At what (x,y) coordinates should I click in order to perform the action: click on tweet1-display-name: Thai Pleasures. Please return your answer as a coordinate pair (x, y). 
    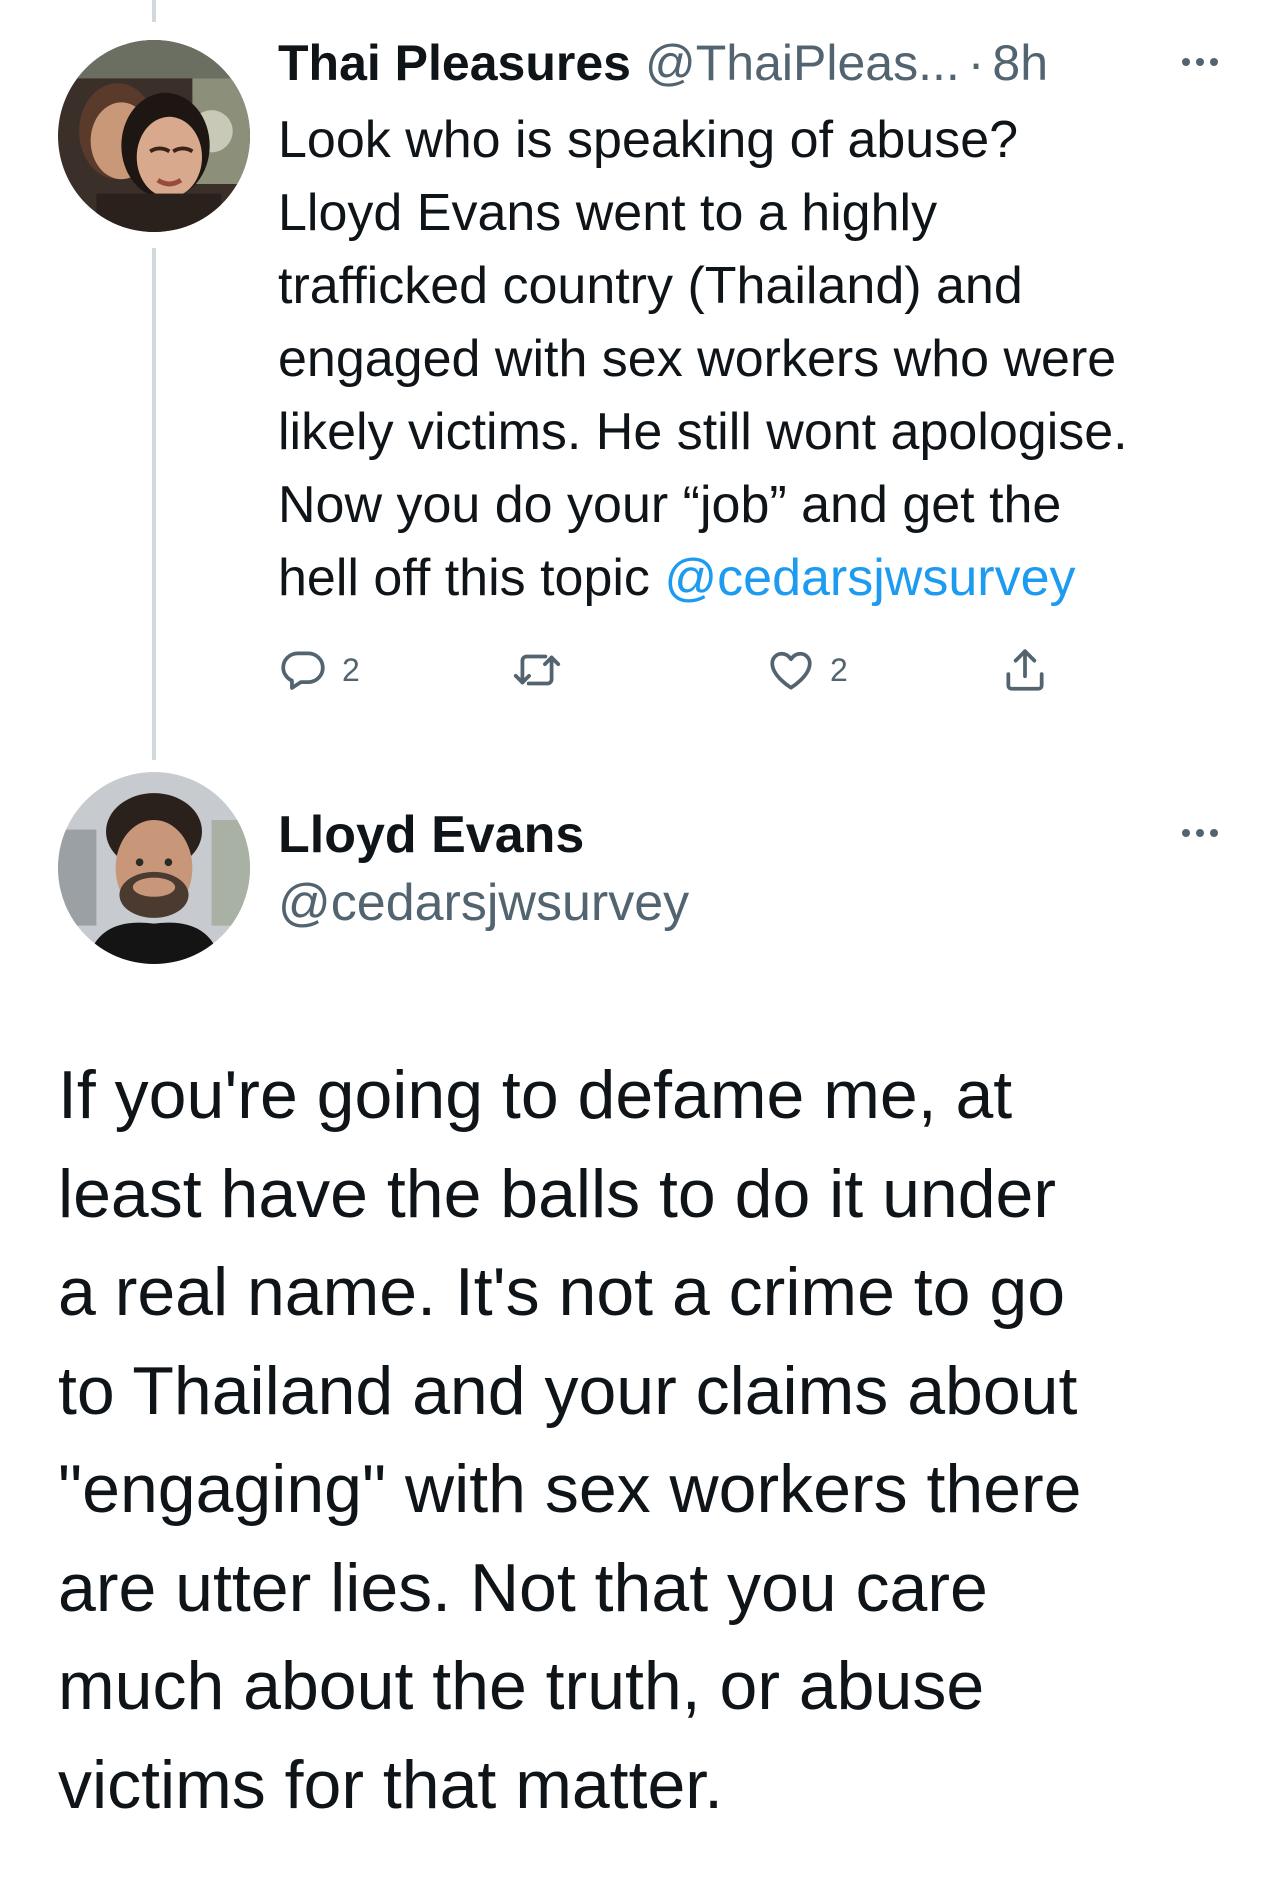
    Looking at the image, I should click on (454, 63).